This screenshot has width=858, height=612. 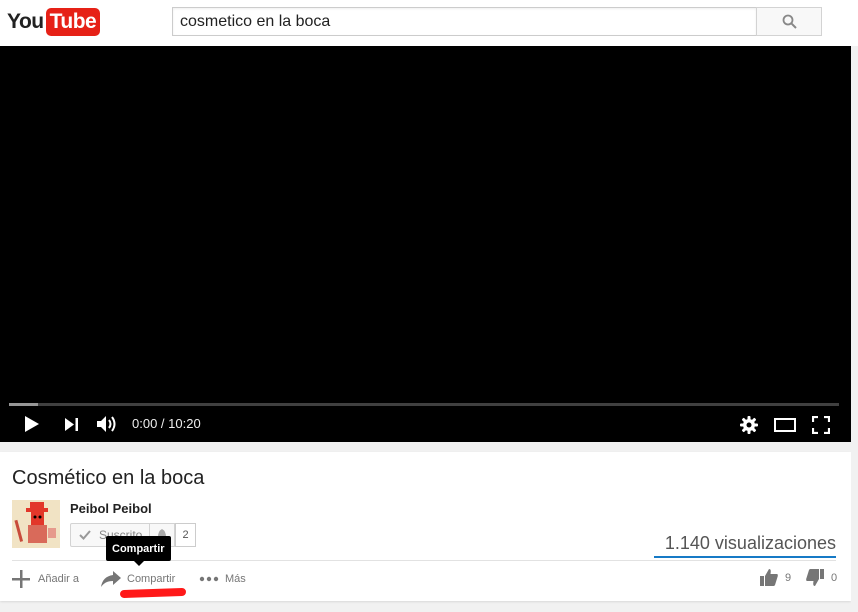 I want to click on progress-bar, so click(x=424, y=404).